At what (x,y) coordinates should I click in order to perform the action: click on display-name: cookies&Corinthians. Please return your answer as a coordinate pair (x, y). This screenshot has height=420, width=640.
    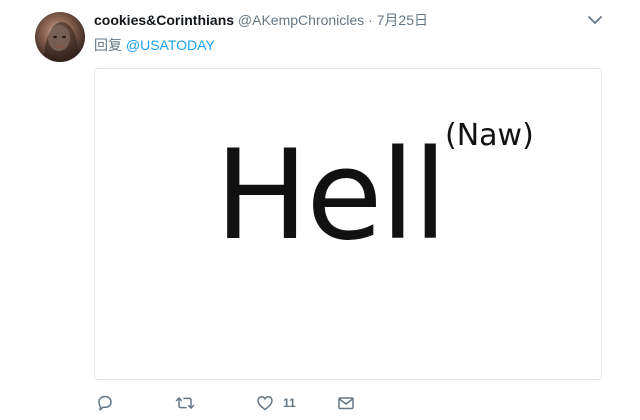
    Looking at the image, I should click on (164, 20).